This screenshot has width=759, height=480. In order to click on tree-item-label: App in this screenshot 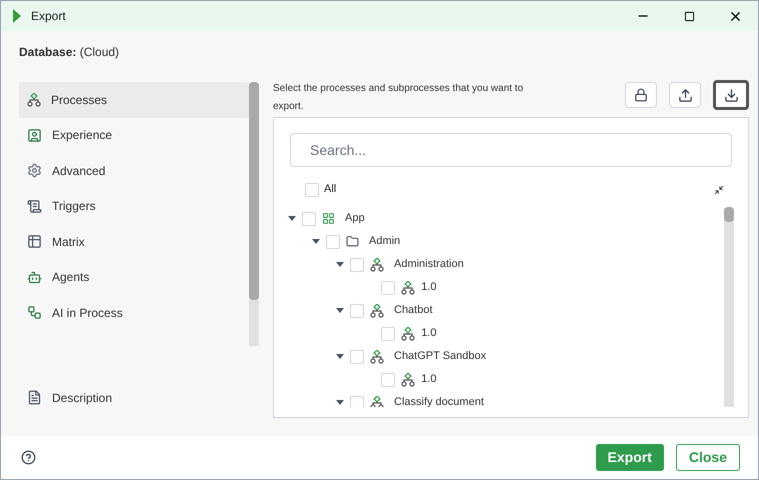, I will do `click(355, 218)`.